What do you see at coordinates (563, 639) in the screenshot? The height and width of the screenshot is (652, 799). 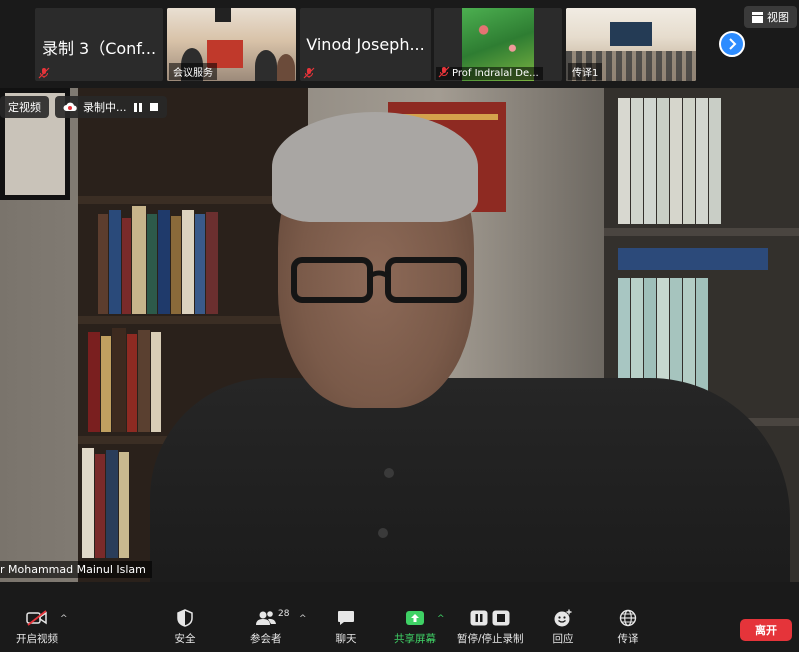 I see `reactions-label: 回应` at bounding box center [563, 639].